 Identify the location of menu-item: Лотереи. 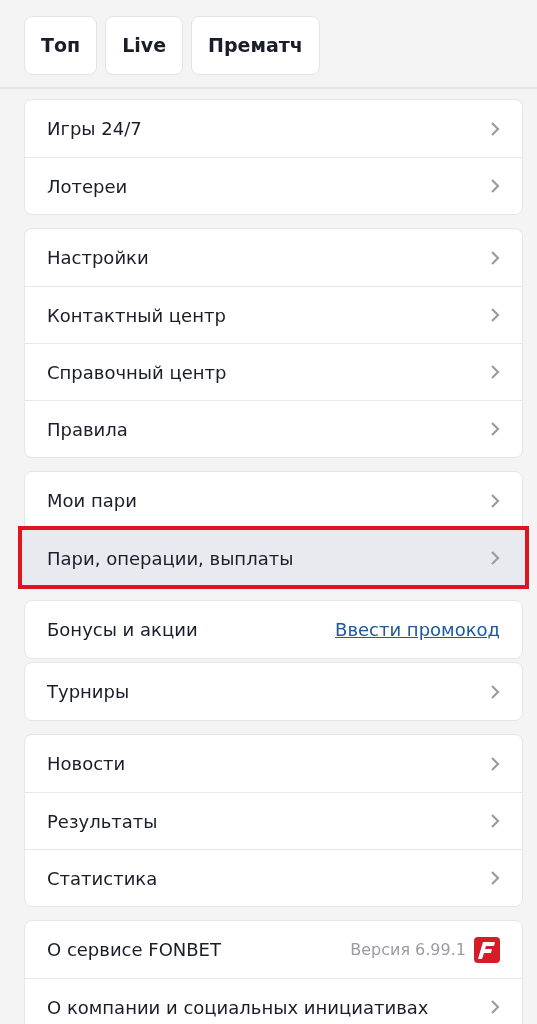
(273, 185).